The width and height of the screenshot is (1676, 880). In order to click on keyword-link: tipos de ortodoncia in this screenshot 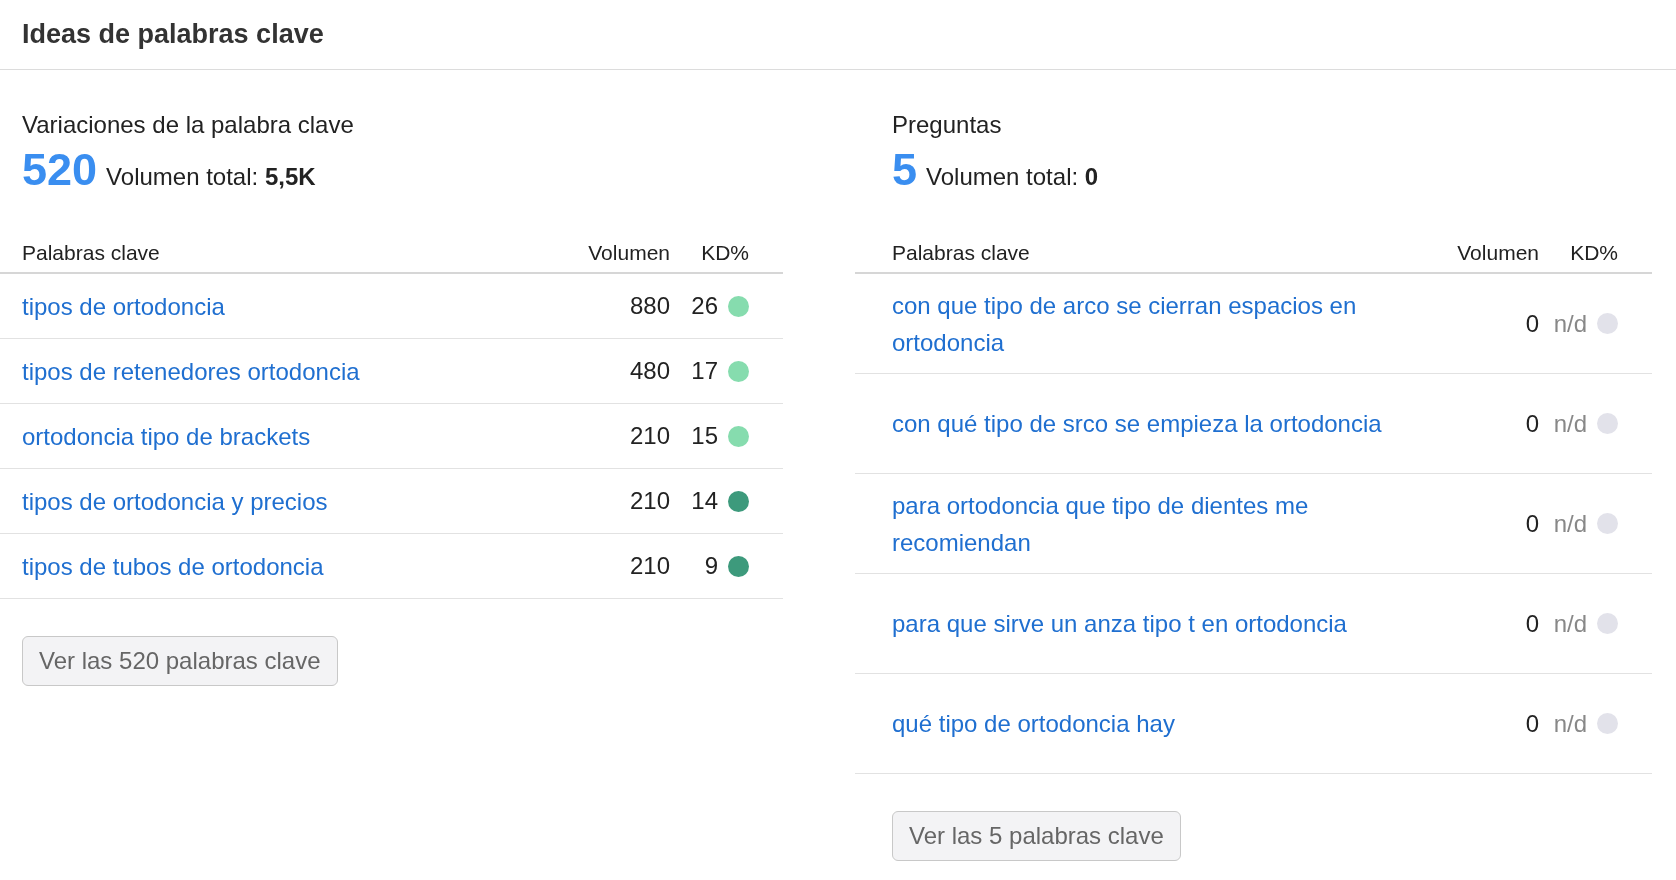, I will do `click(123, 306)`.